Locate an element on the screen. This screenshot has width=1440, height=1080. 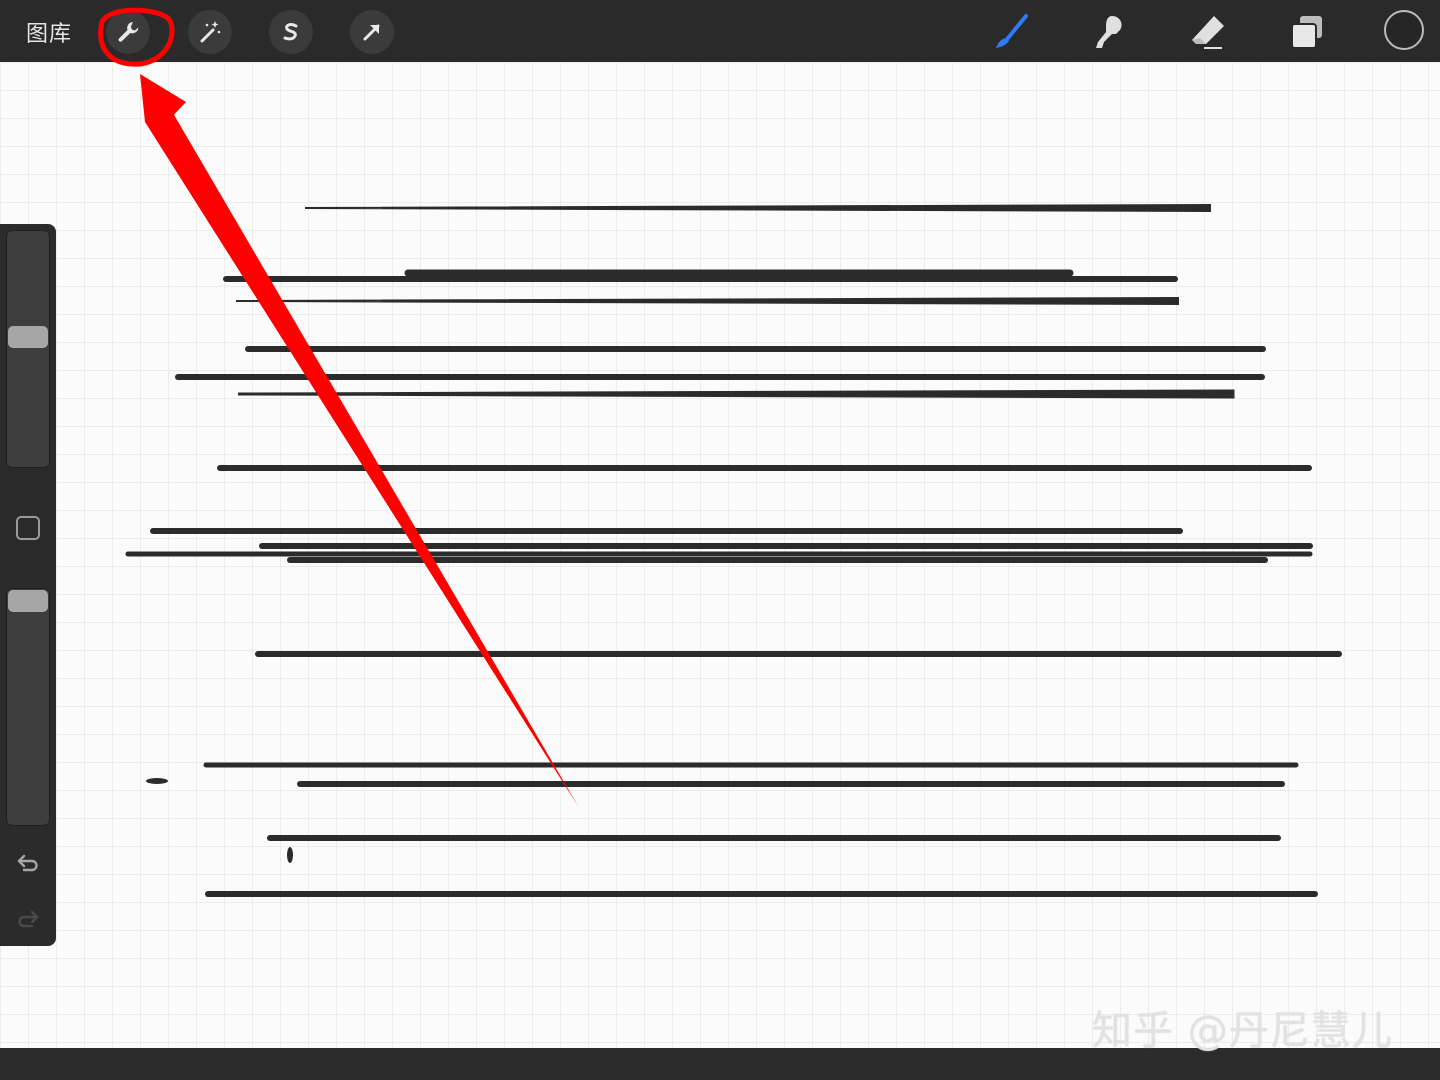
layers-icon is located at coordinates (1308, 32).